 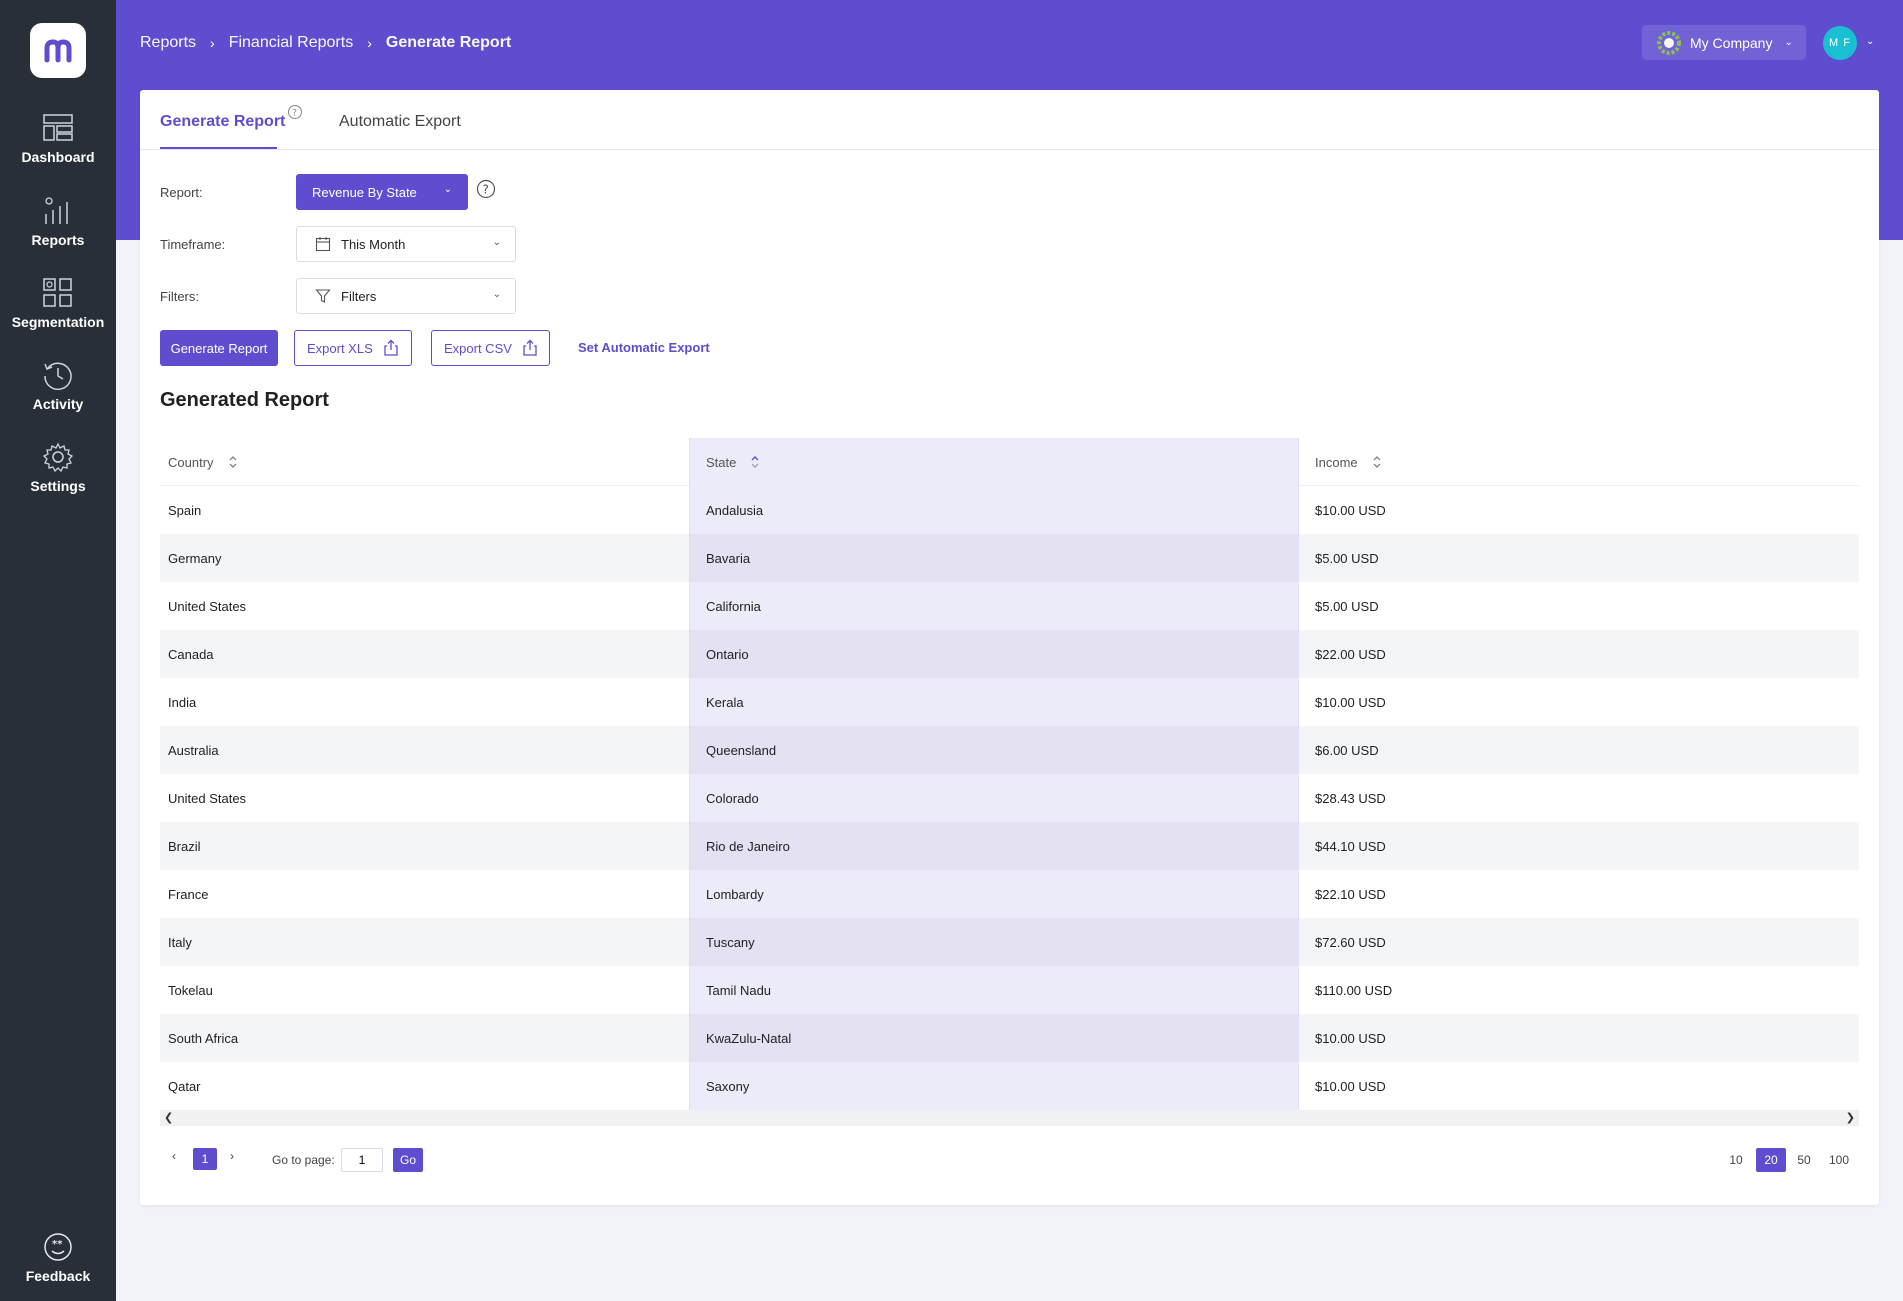 I want to click on page-number-current: 1, so click(x=205, y=1159).